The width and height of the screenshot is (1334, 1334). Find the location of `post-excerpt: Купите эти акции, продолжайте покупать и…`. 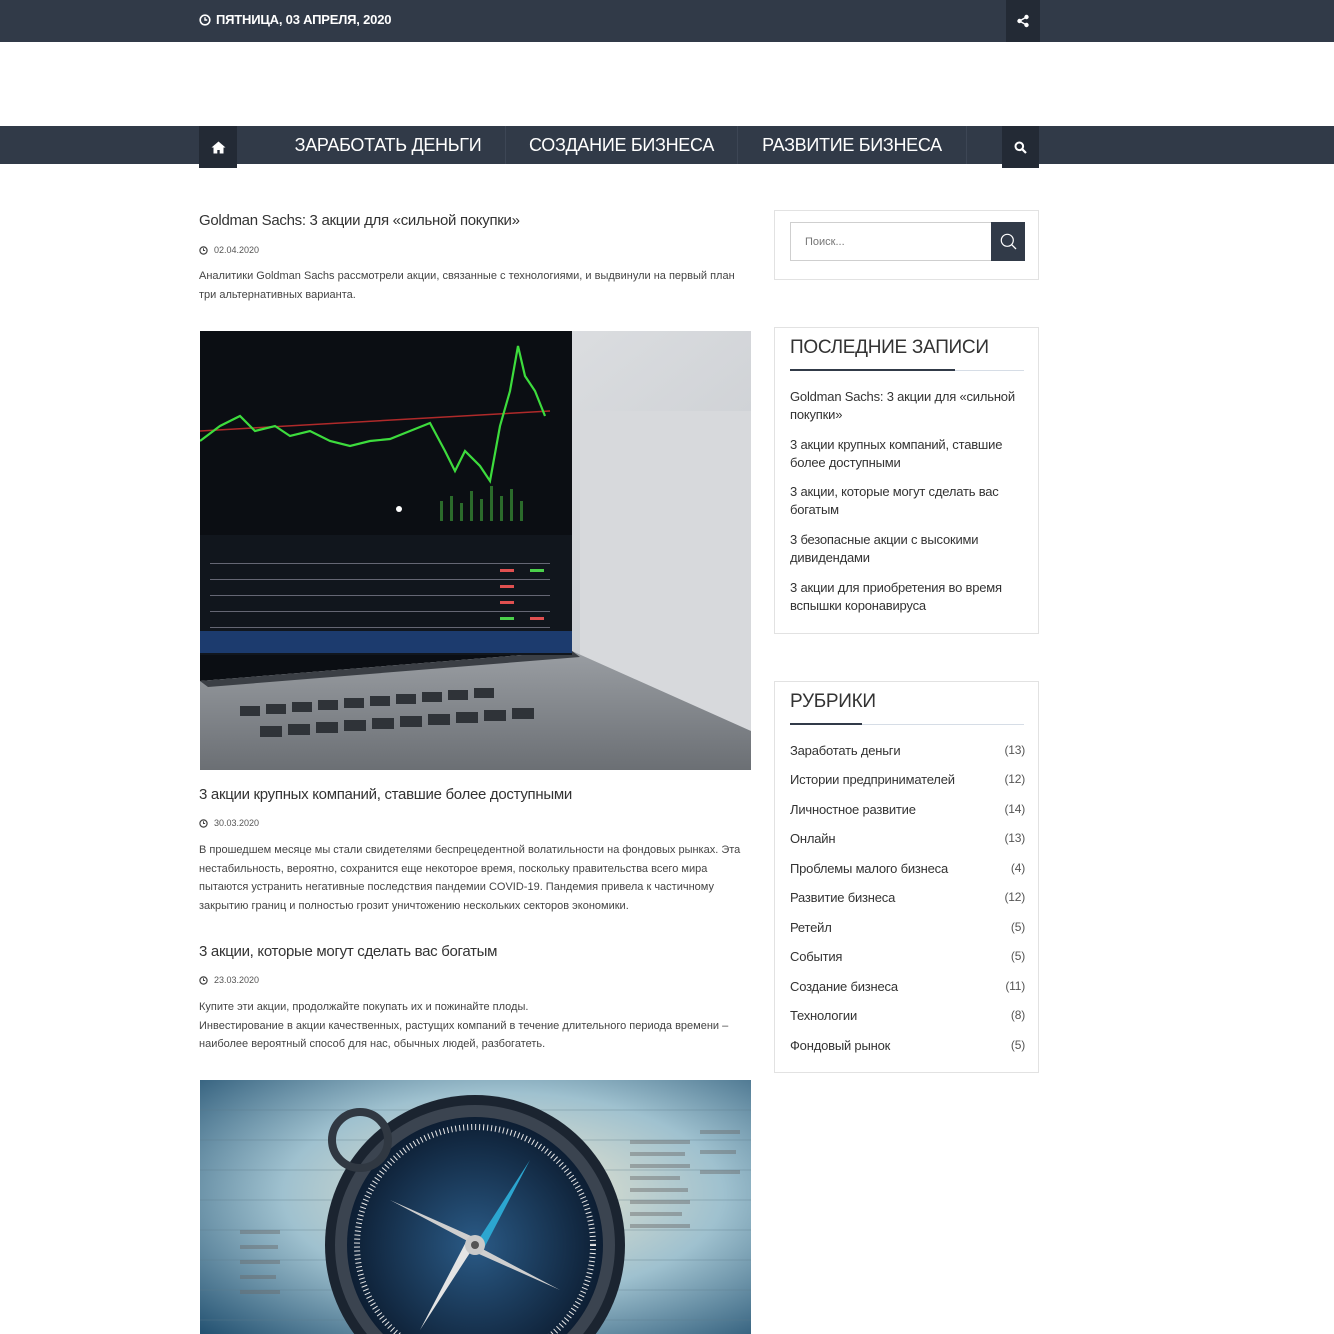

post-excerpt: Купите эти акции, продолжайте покупать и… is located at coordinates (476, 1026).